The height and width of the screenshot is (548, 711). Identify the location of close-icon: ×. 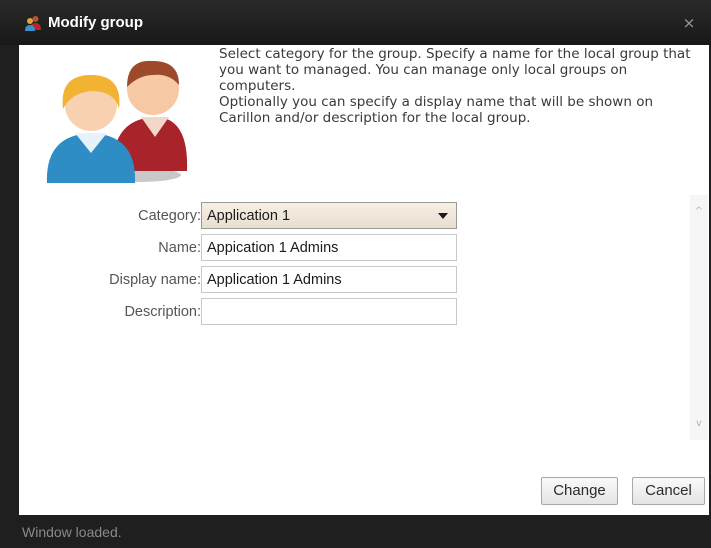
(689, 23).